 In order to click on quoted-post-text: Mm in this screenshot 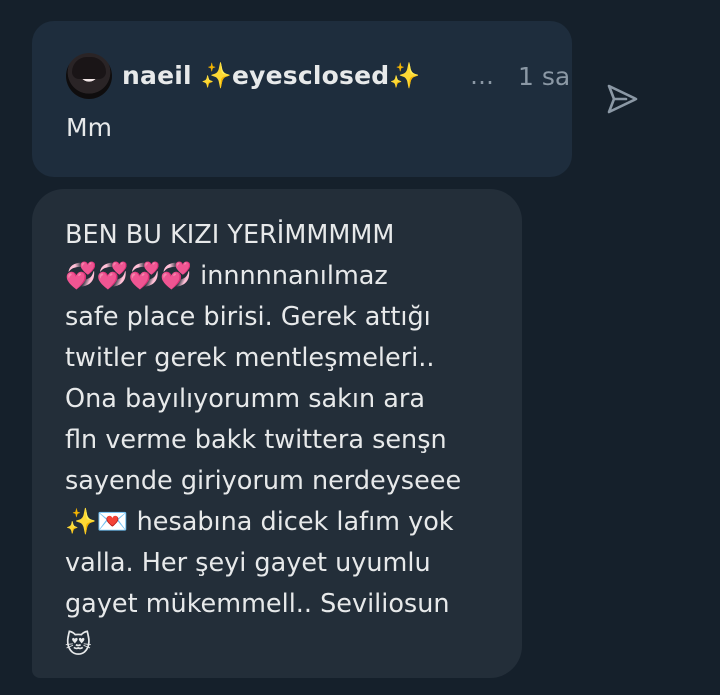, I will do `click(89, 127)`.